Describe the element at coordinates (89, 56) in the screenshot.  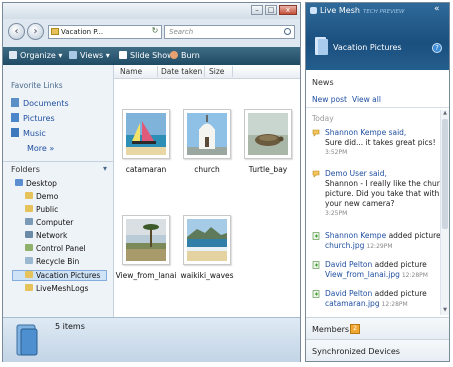
I see `views-button: Views ▾` at that location.